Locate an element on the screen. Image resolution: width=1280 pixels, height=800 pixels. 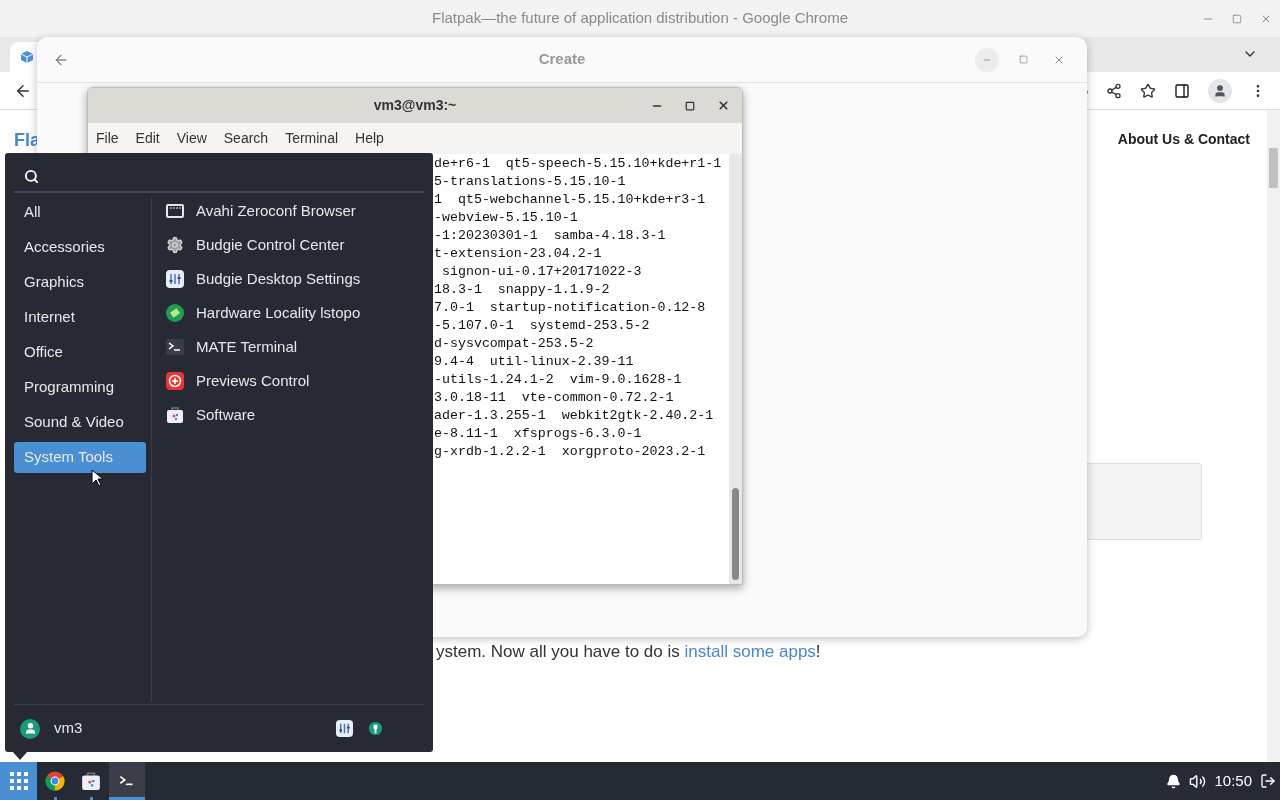
menu-item: View is located at coordinates (191, 138).